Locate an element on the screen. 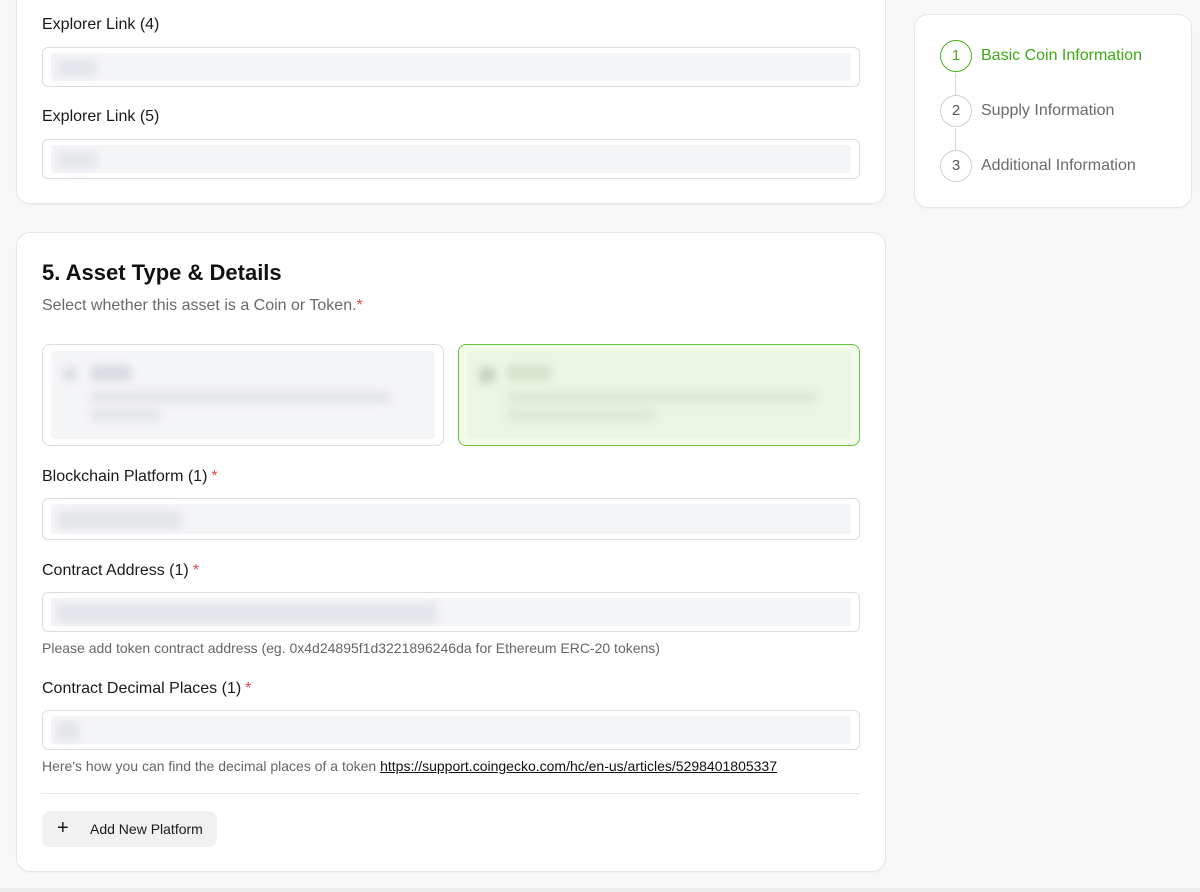 This screenshot has height=892, width=1200. explorer-link-5-input is located at coordinates (451, 159).